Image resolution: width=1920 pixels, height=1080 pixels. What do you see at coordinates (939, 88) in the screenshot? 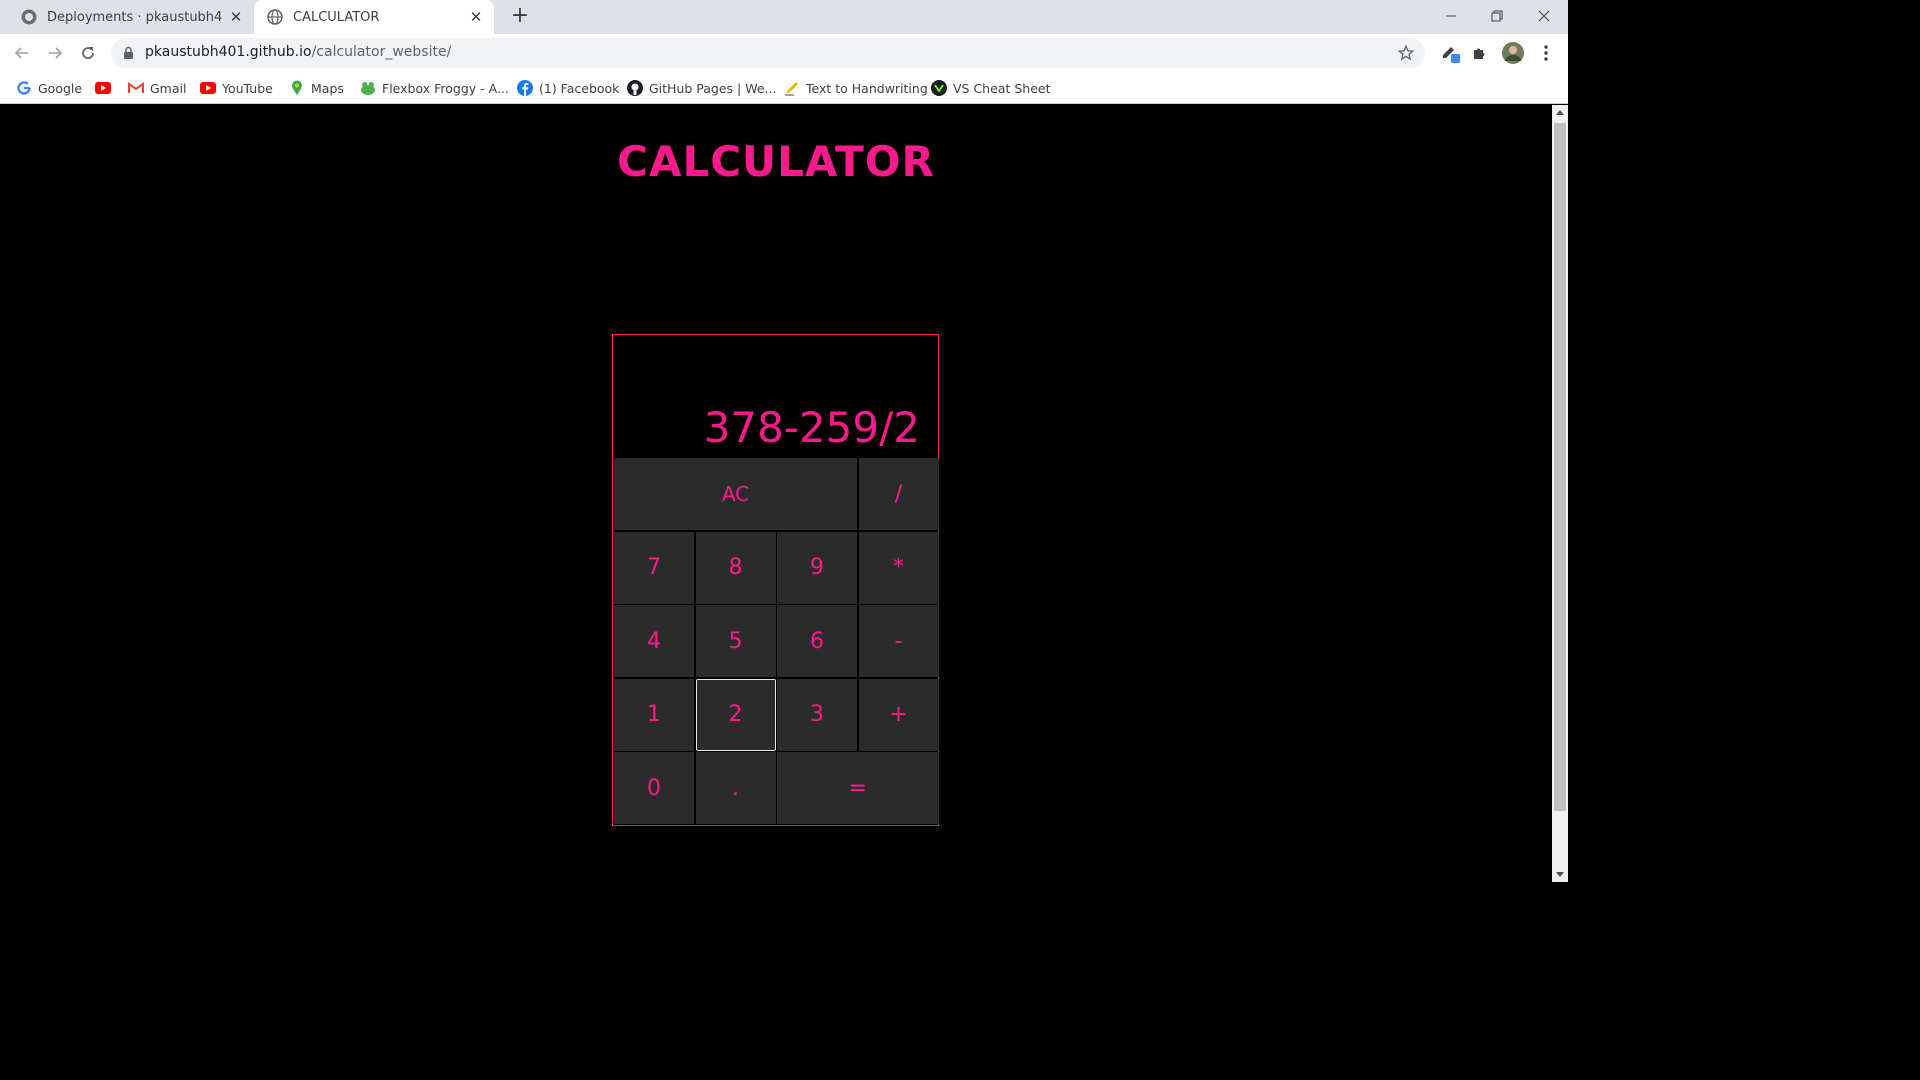
I see `vs-icon` at bounding box center [939, 88].